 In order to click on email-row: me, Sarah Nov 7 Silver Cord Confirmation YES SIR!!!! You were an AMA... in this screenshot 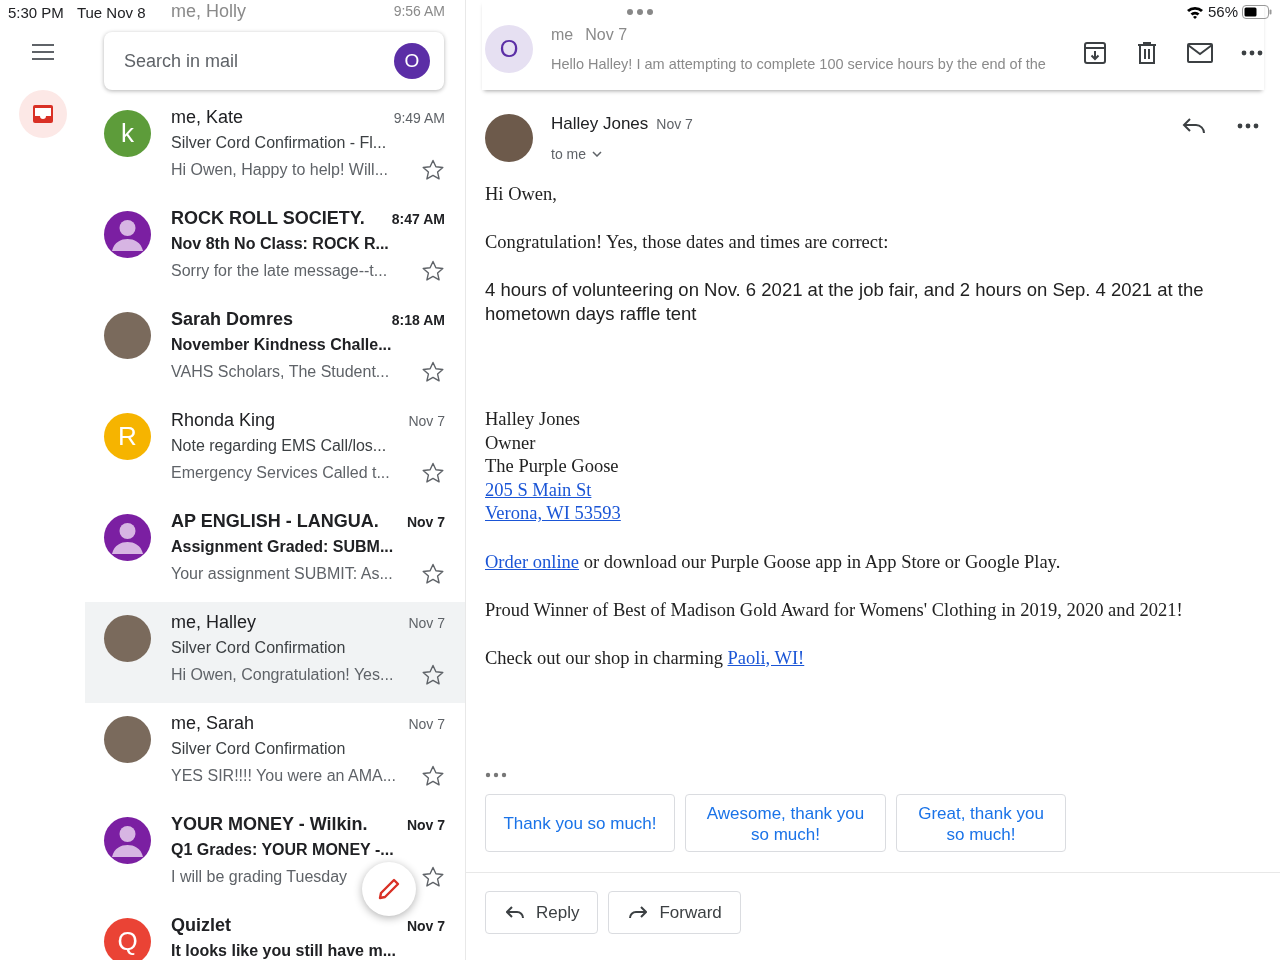, I will do `click(275, 753)`.